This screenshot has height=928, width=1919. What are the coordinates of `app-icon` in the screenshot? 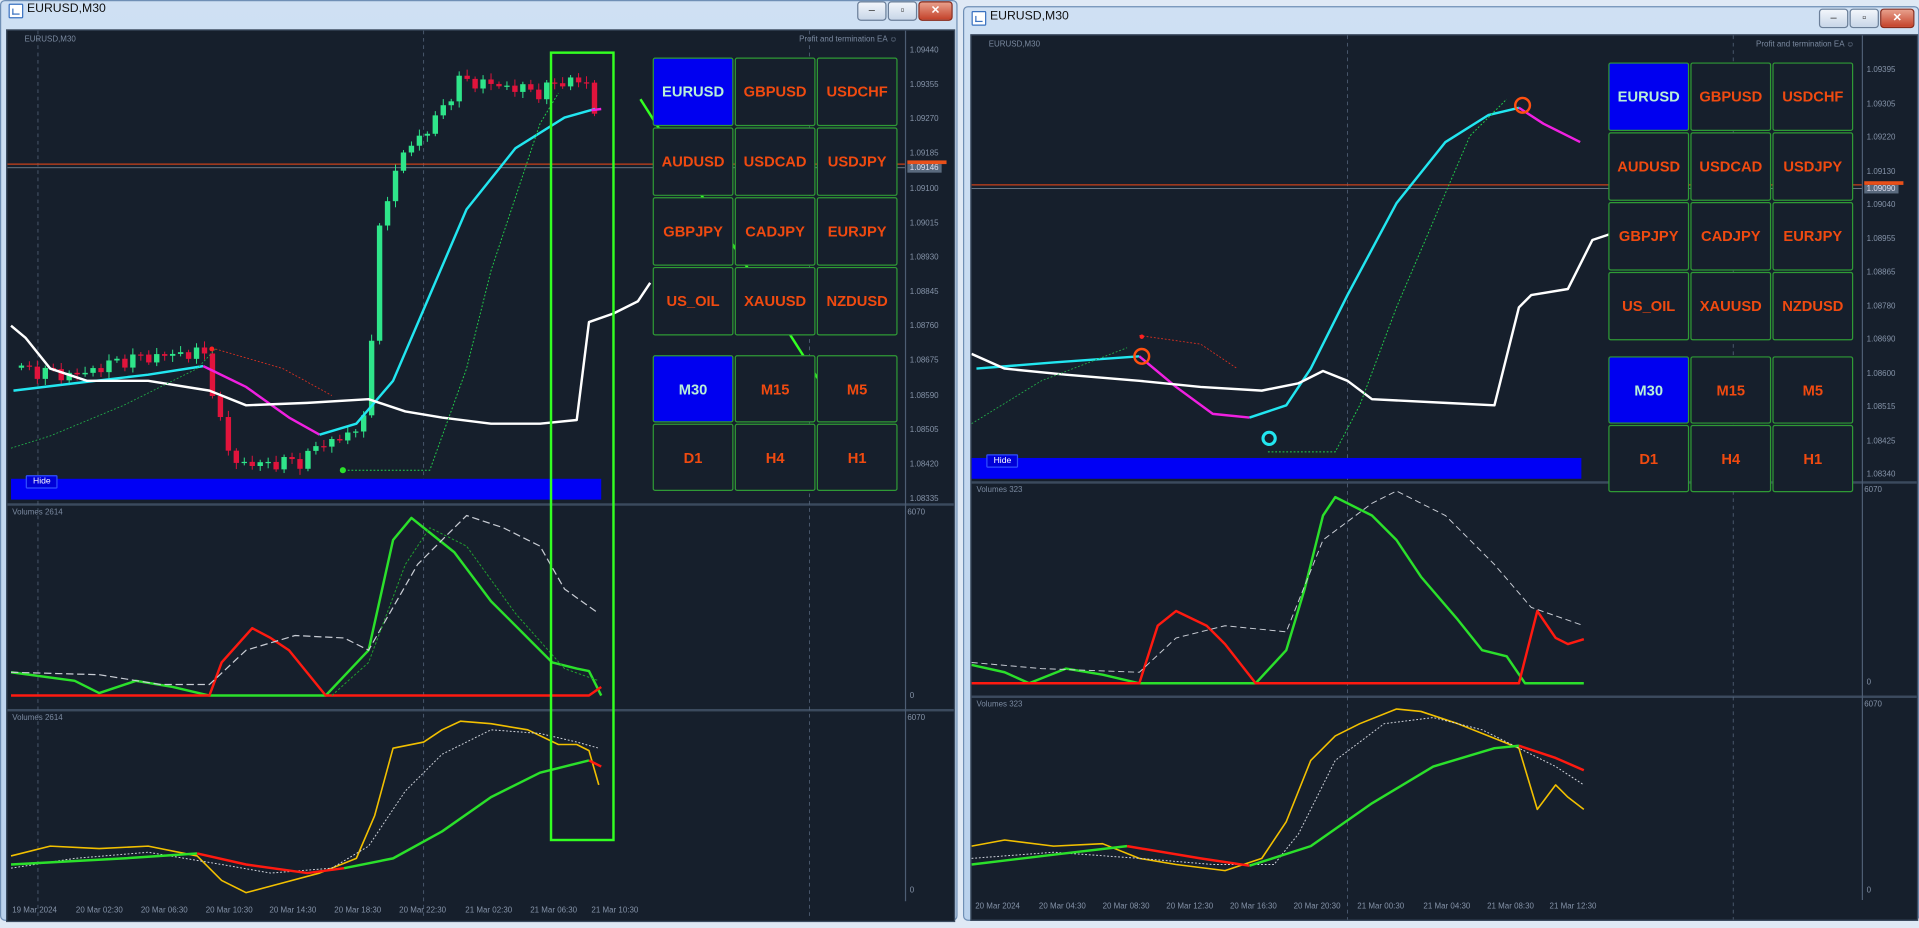 It's located at (979, 18).